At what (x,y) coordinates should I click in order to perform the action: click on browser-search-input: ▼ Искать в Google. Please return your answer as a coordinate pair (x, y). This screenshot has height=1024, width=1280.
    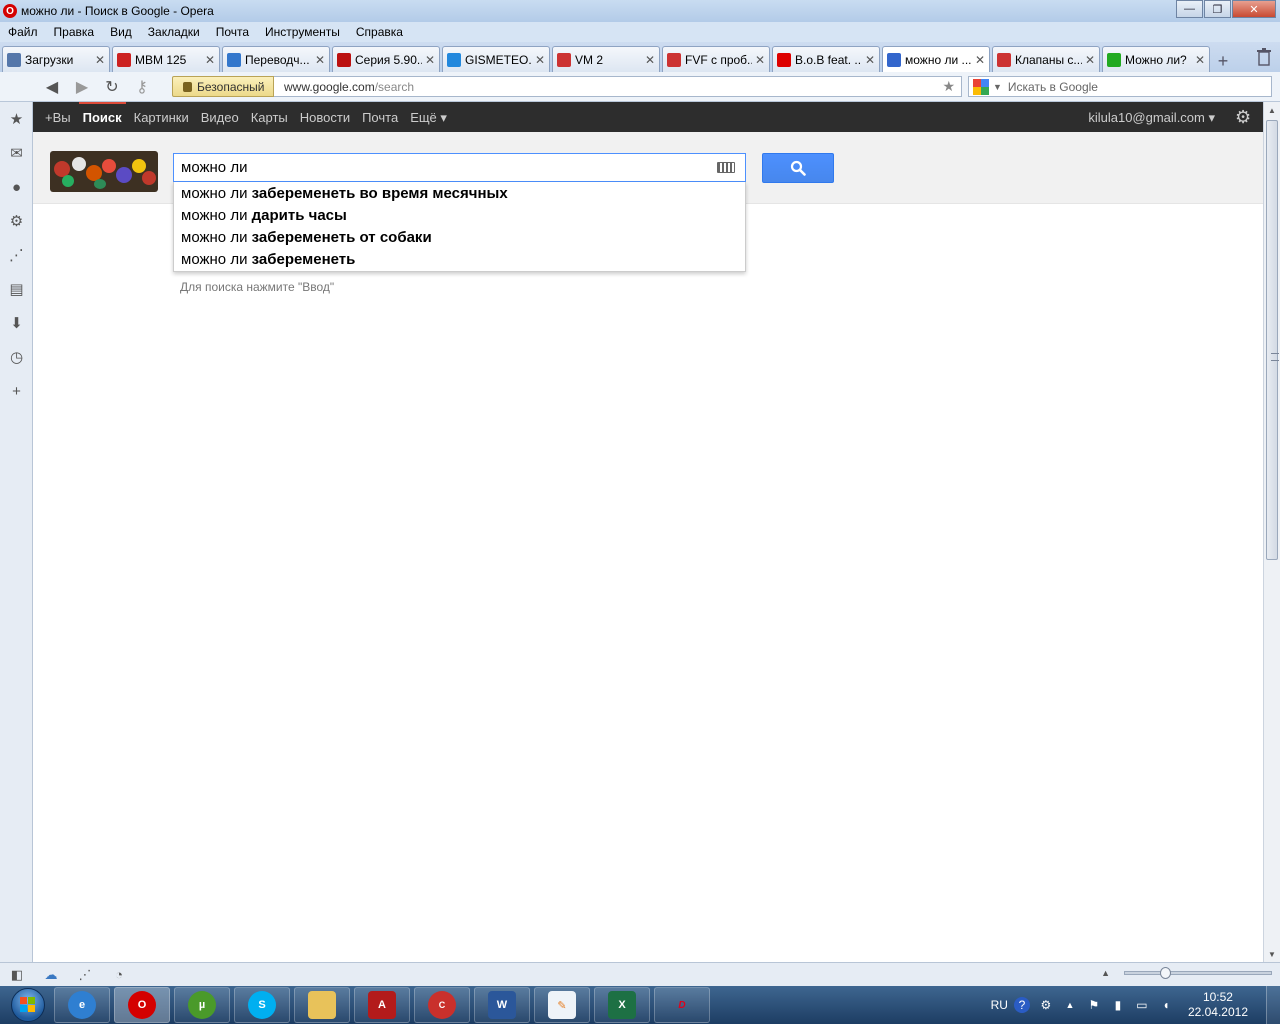
    Looking at the image, I should click on (1120, 86).